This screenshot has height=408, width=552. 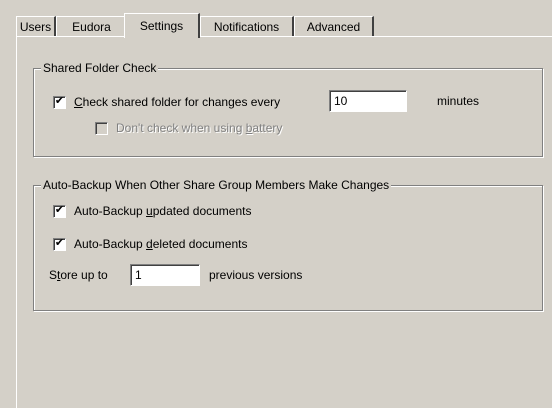 What do you see at coordinates (368, 101) in the screenshot?
I see `check-interval-input: 10` at bounding box center [368, 101].